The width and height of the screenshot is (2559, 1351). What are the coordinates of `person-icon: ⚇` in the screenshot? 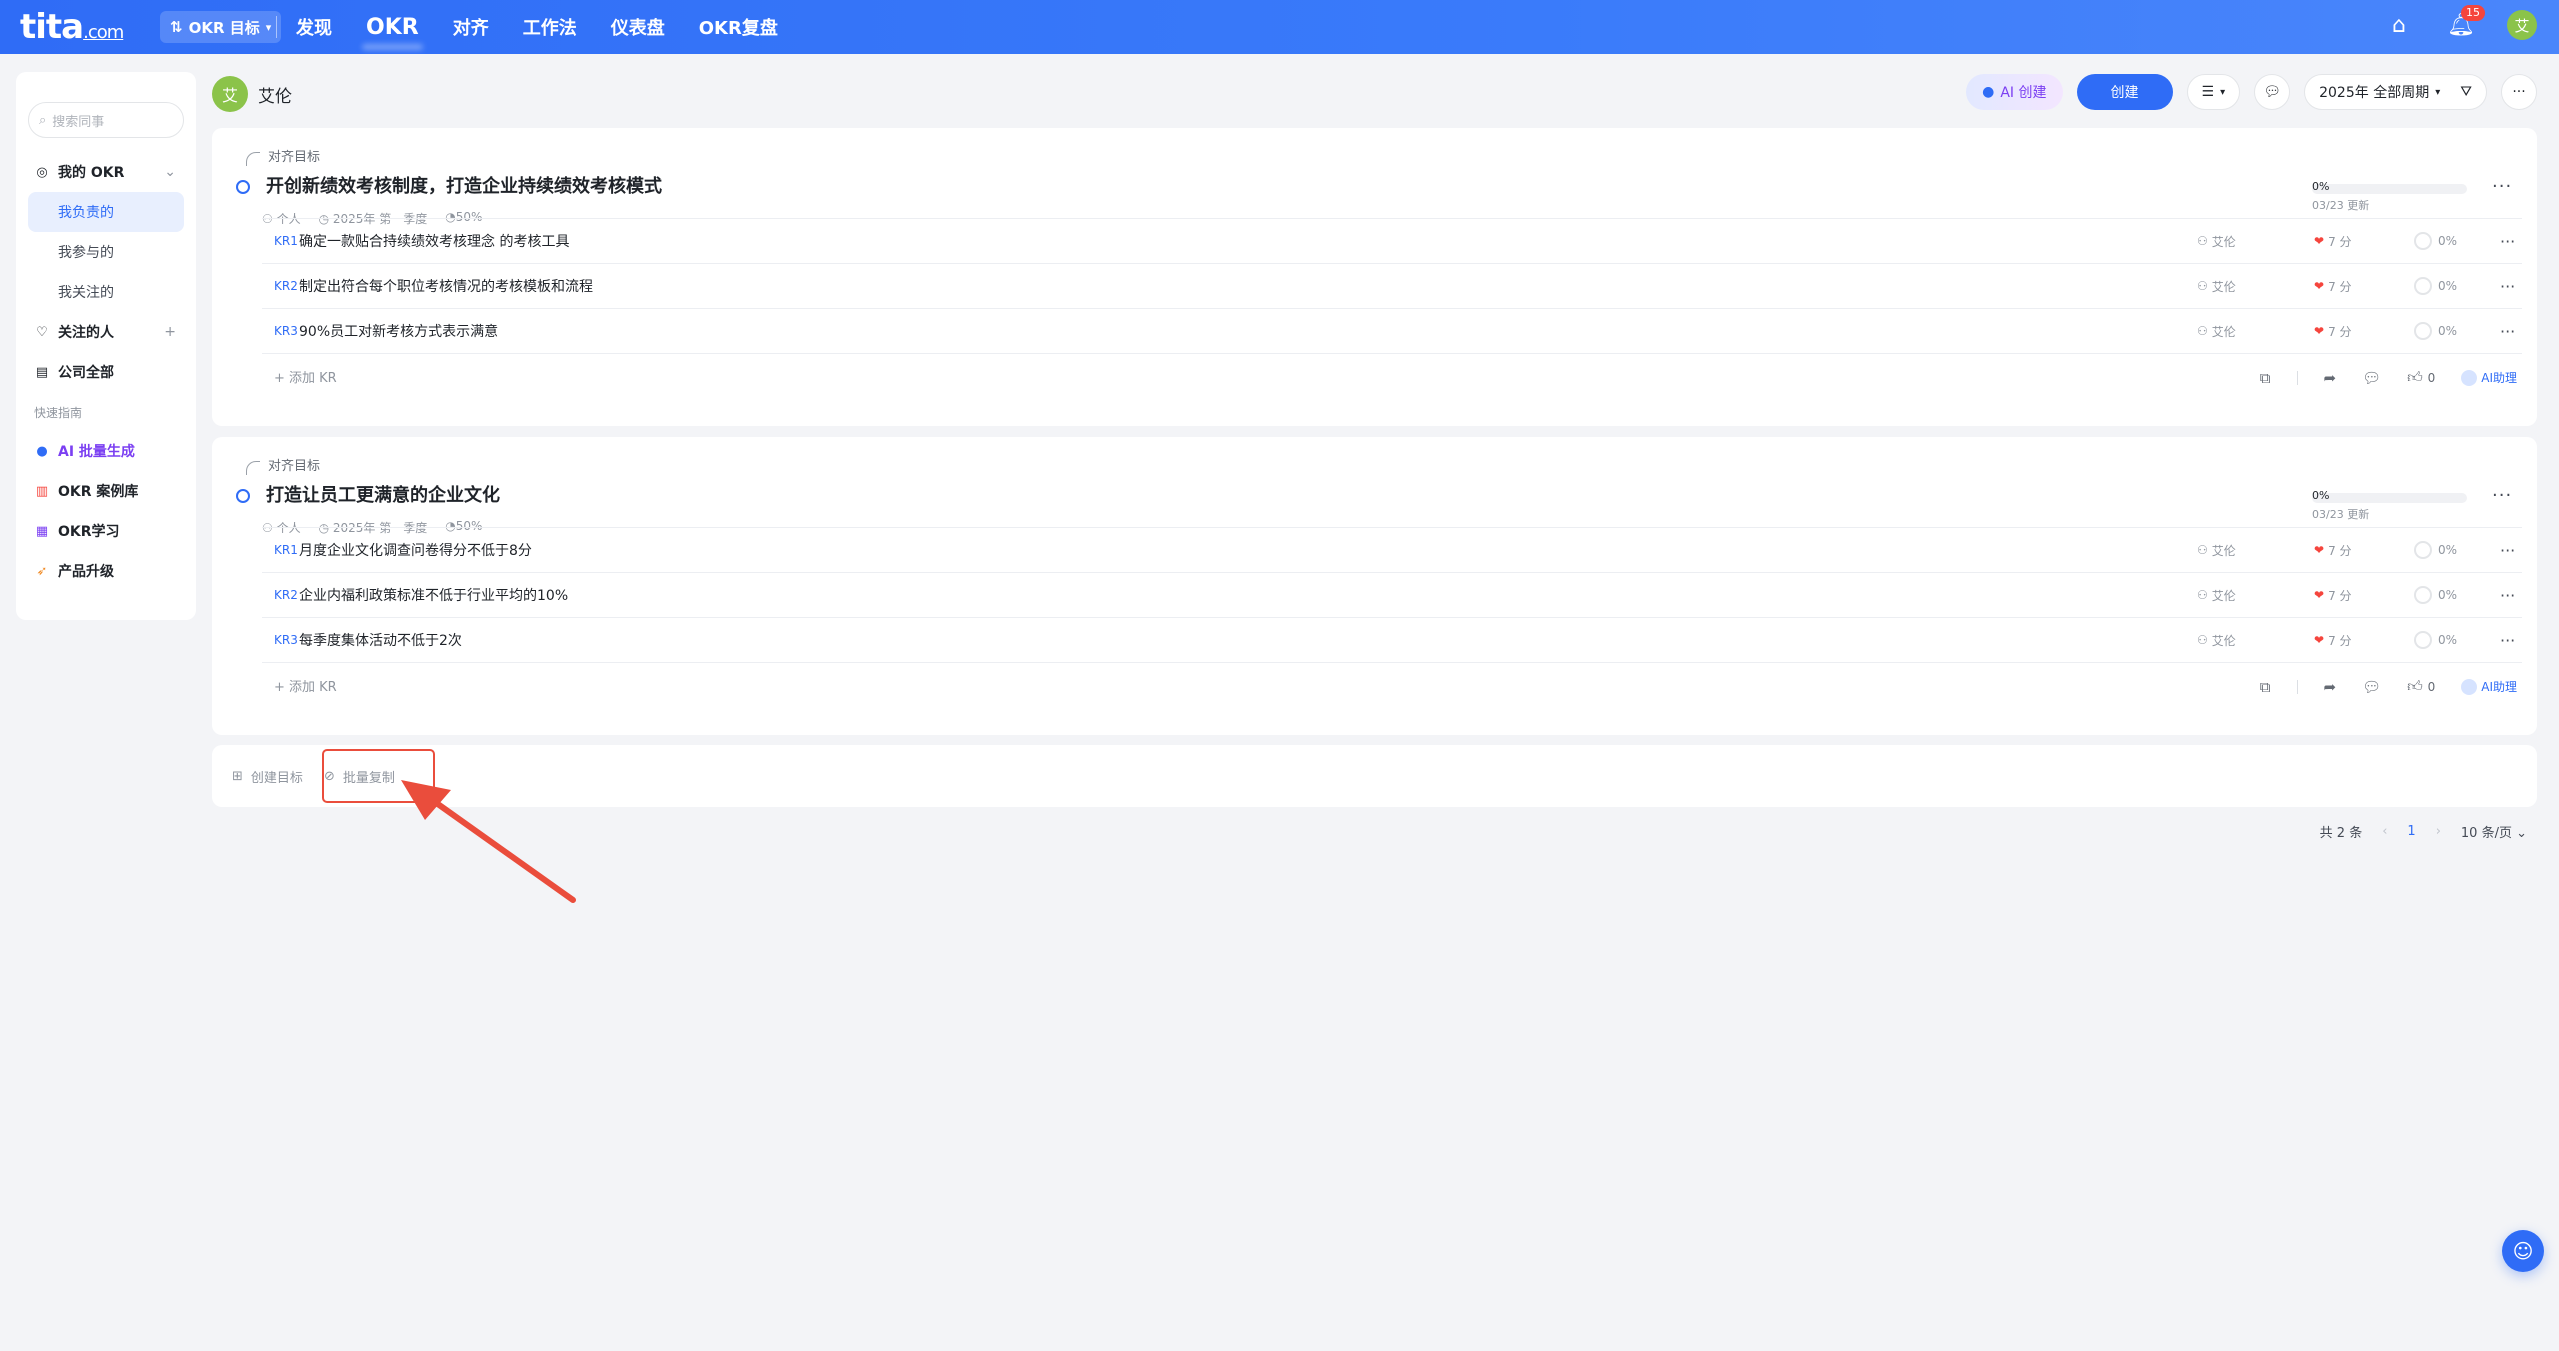 It's located at (2202, 640).